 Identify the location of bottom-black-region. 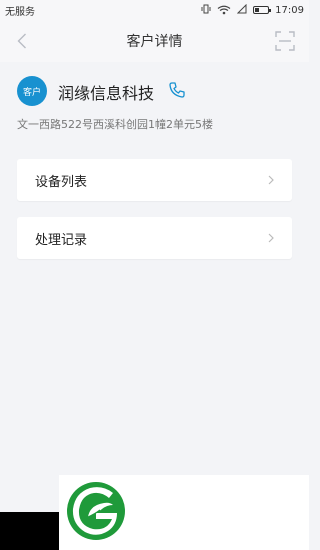
(29, 531).